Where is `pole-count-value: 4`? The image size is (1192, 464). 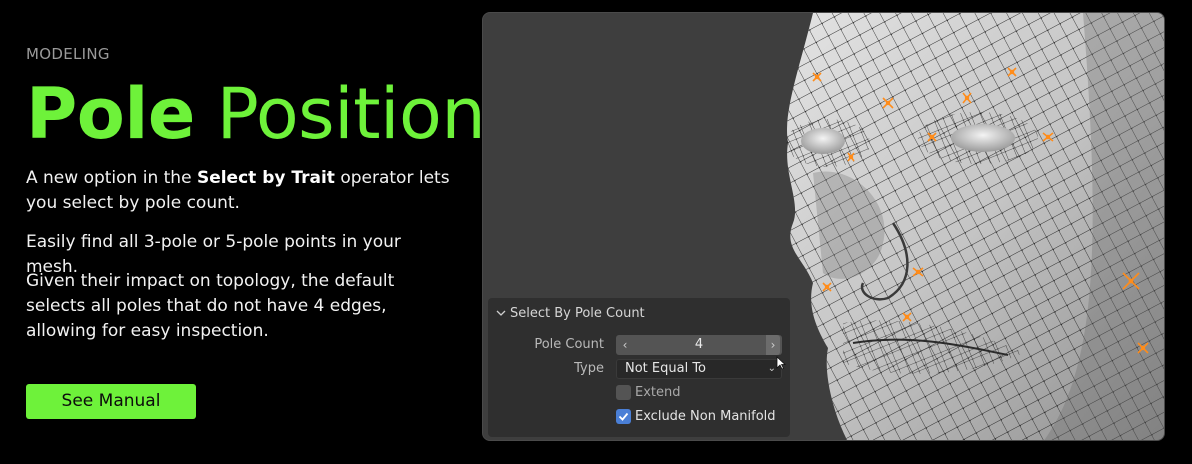
pole-count-value: 4 is located at coordinates (699, 344).